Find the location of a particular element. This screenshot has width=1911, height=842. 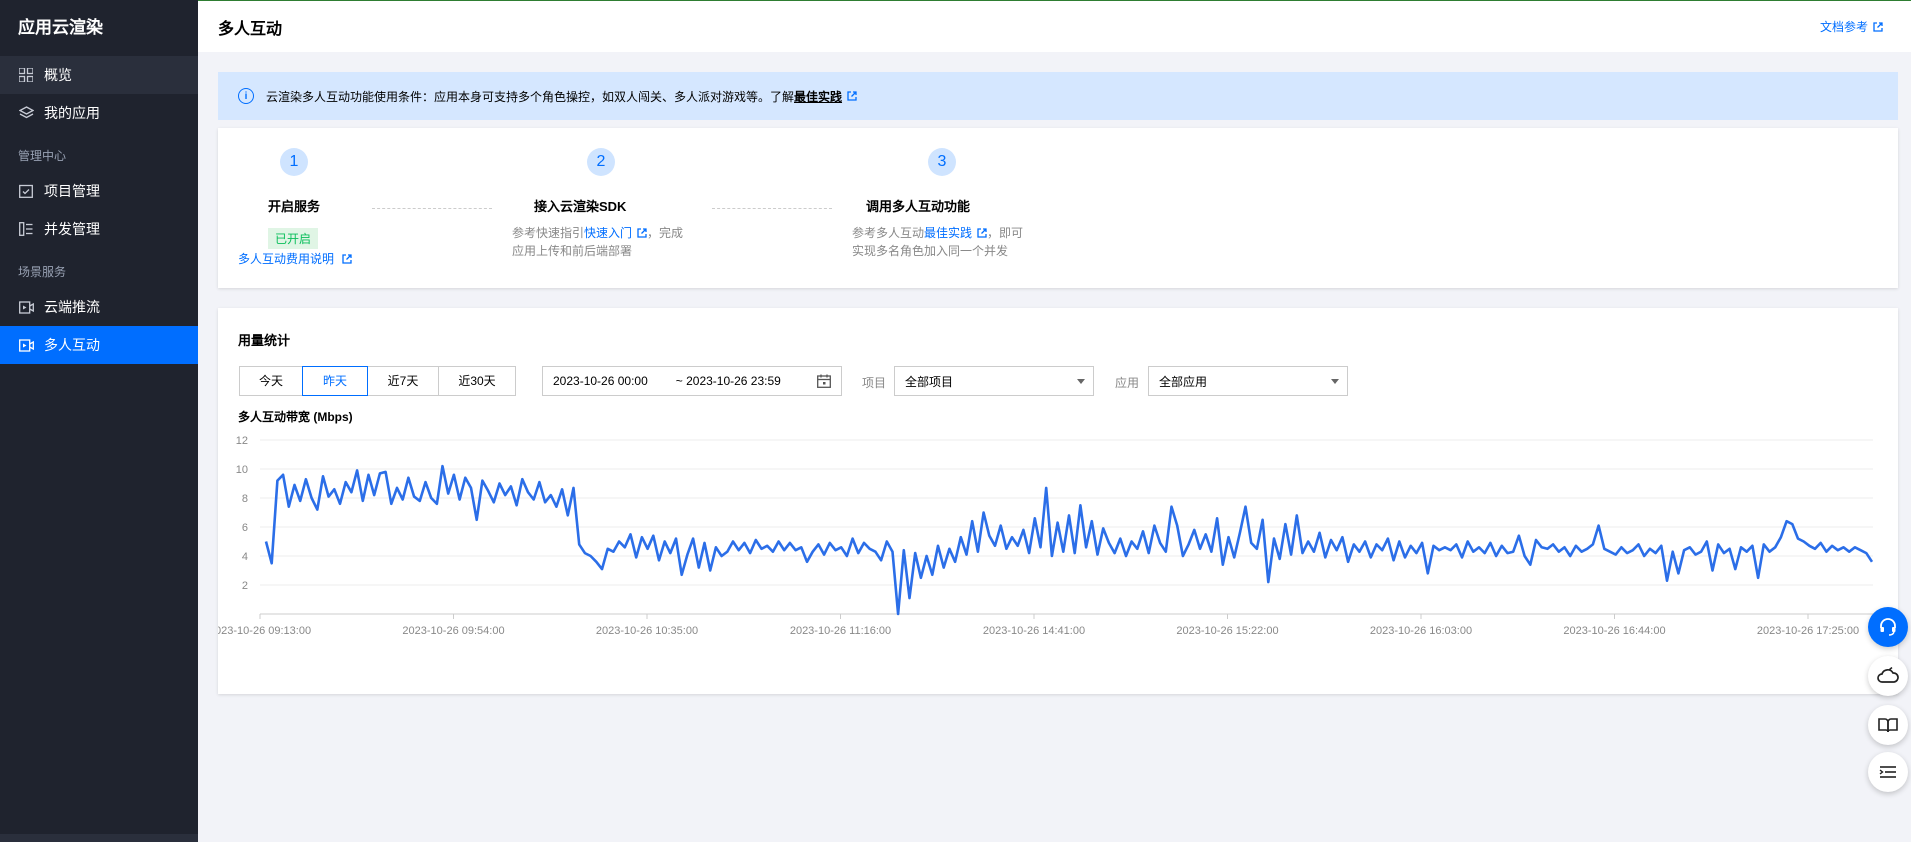

calendar-icon is located at coordinates (824, 381).